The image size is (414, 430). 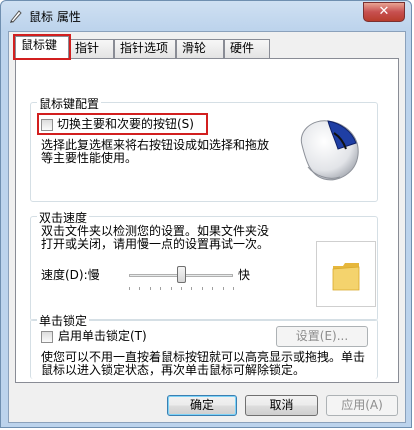 What do you see at coordinates (122, 124) in the screenshot?
I see `checkbox-highlight` at bounding box center [122, 124].